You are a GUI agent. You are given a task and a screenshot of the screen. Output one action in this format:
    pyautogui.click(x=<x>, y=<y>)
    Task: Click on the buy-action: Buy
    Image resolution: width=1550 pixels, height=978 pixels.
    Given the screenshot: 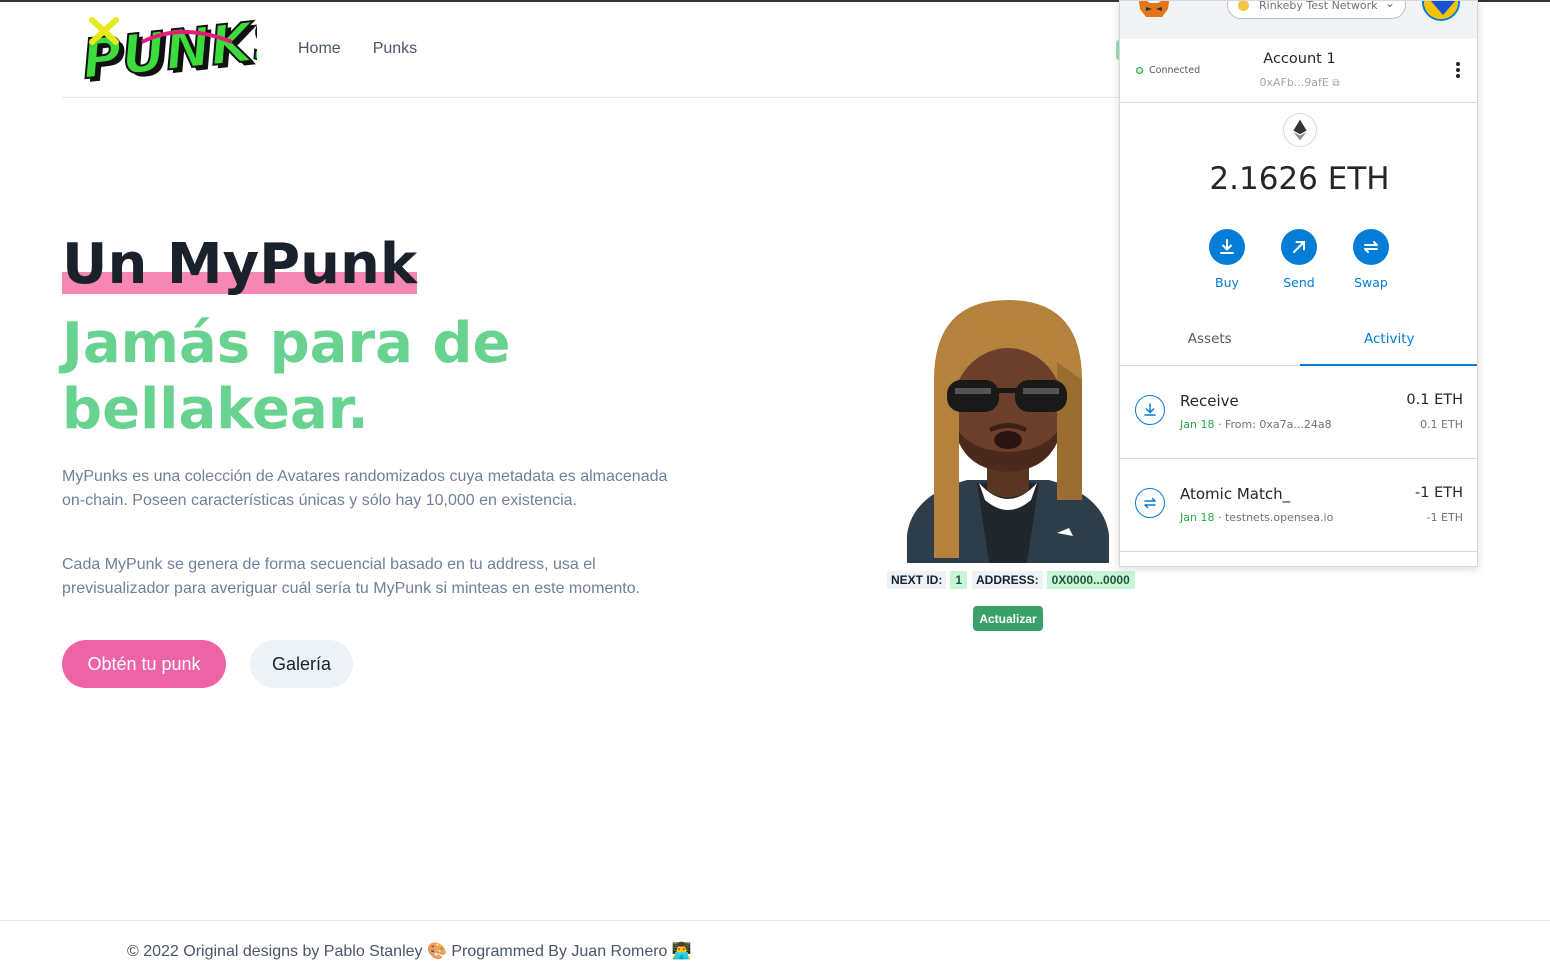 What is the action you would take?
    pyautogui.click(x=1227, y=259)
    